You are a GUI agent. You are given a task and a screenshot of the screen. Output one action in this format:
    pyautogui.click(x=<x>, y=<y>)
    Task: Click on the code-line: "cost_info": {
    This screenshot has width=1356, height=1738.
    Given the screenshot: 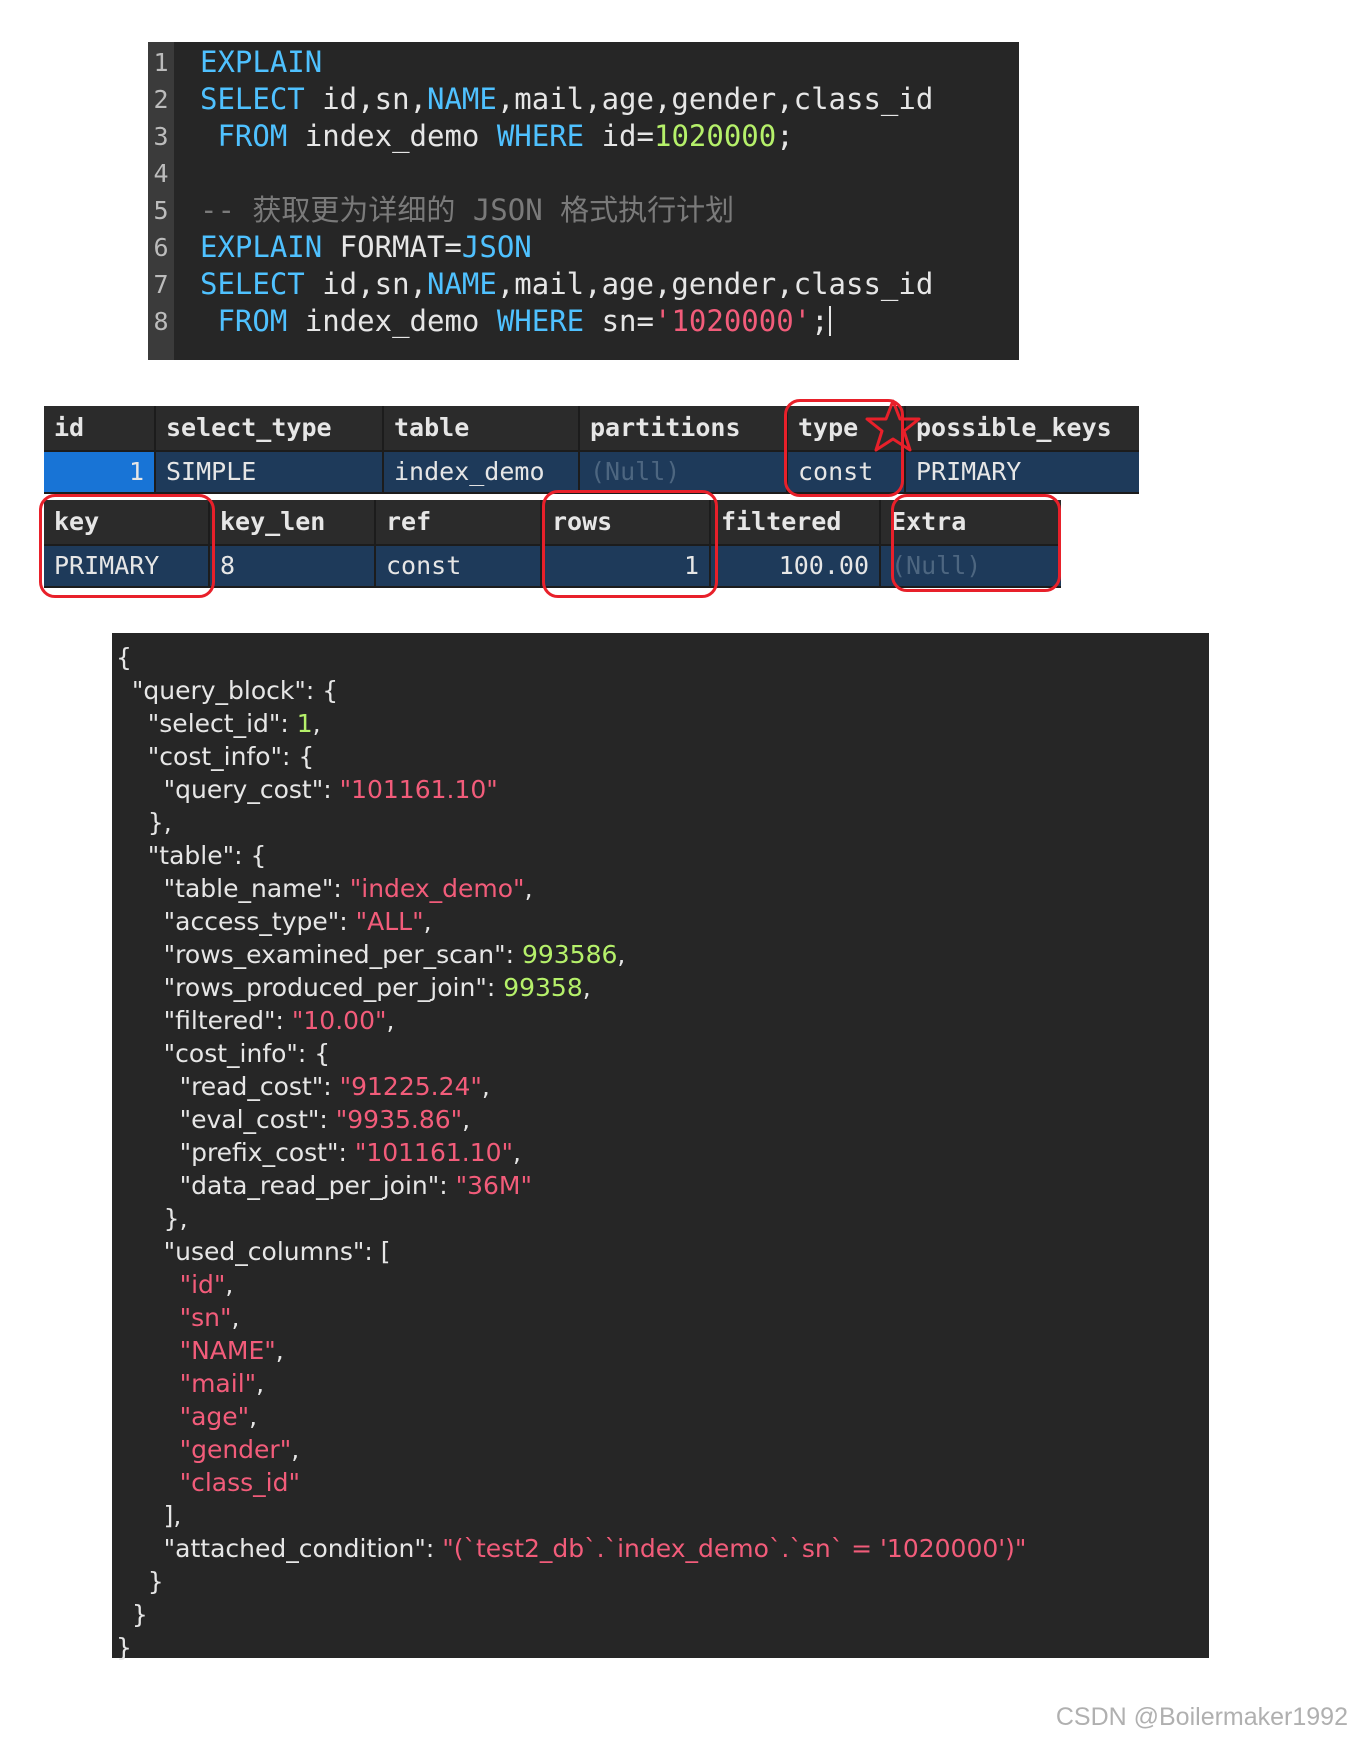 What is the action you would take?
    pyautogui.click(x=215, y=756)
    